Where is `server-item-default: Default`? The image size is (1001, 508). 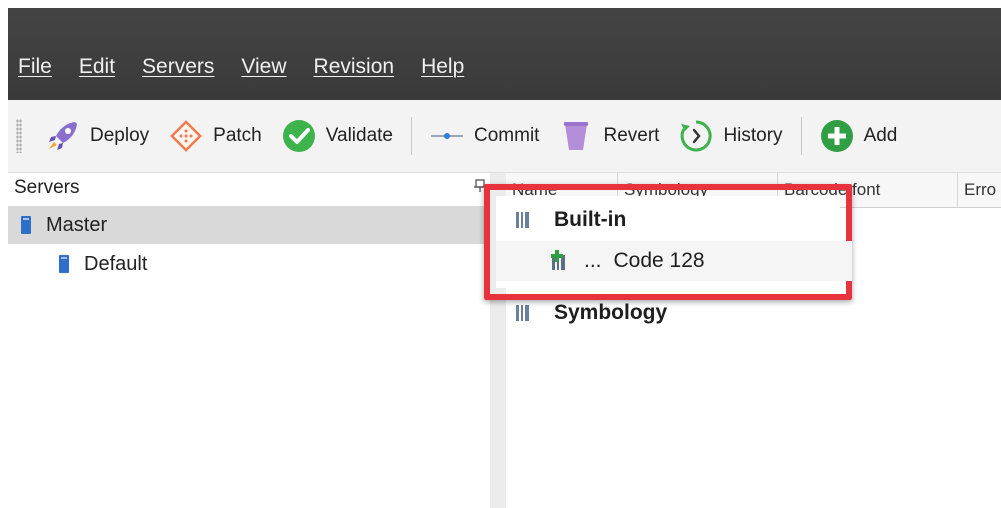 server-item-default: Default is located at coordinates (249, 264).